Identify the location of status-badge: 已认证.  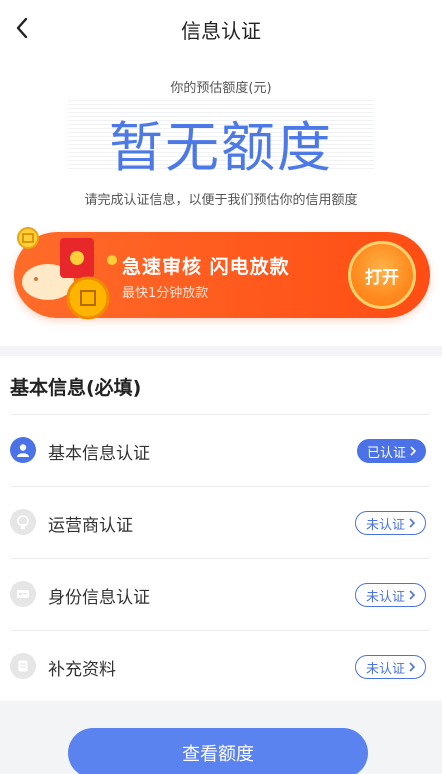
(391, 451).